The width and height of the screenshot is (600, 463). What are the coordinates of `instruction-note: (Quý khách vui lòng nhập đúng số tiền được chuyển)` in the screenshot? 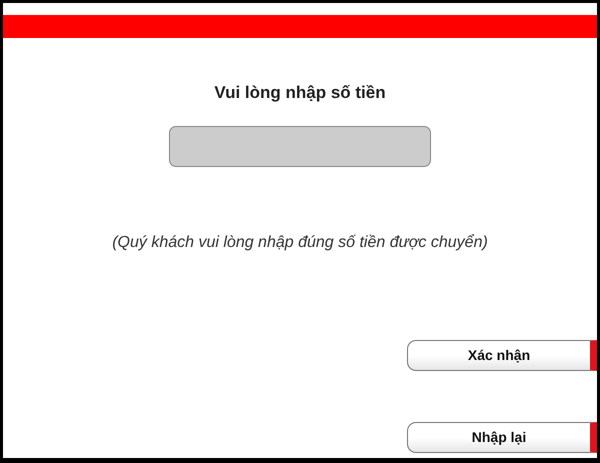 It's located at (300, 242).